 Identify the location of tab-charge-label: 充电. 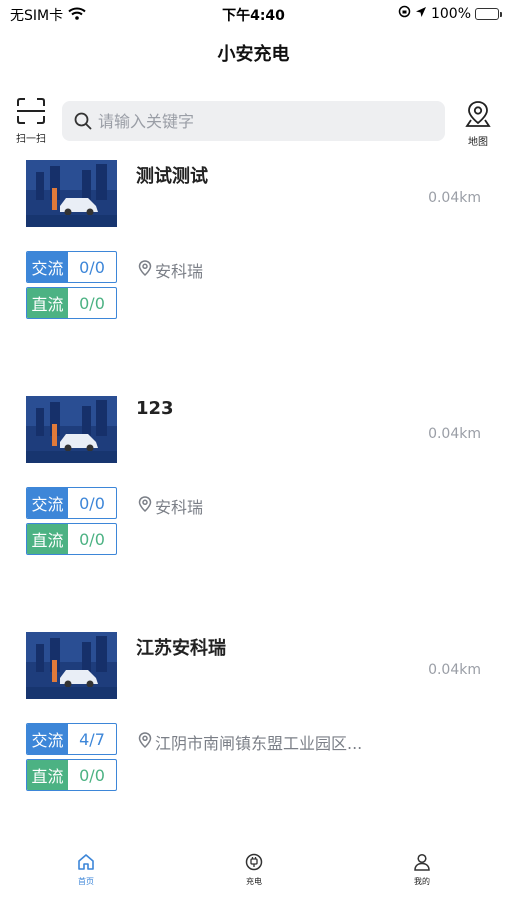
(254, 881).